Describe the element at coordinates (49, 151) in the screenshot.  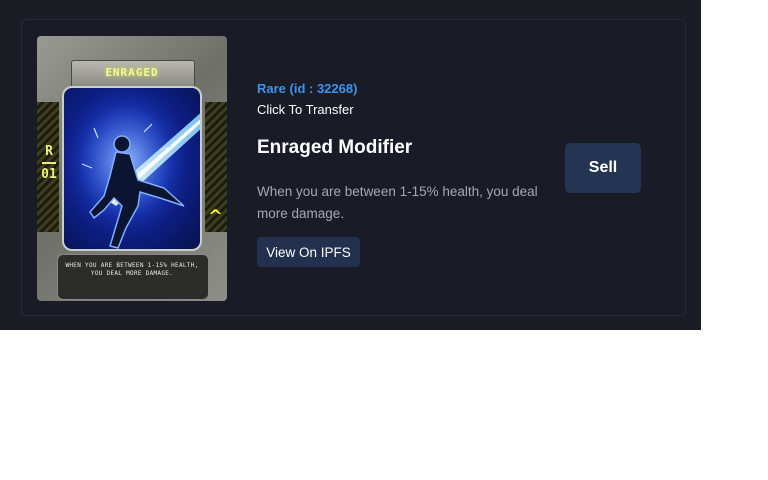
I see `art-rarity-letter: R` at that location.